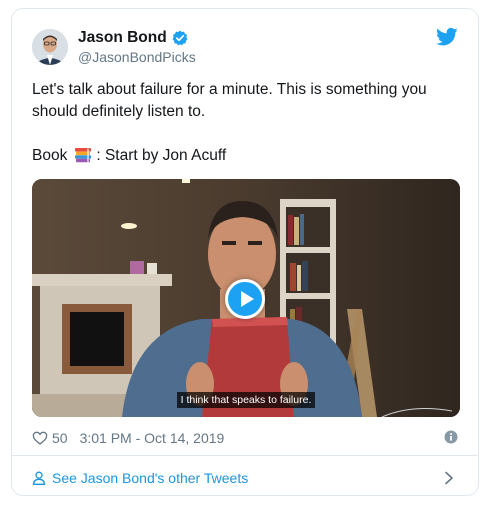  I want to click on tweet-header: Jason Bond @JasonBondPicks, so click(245, 47).